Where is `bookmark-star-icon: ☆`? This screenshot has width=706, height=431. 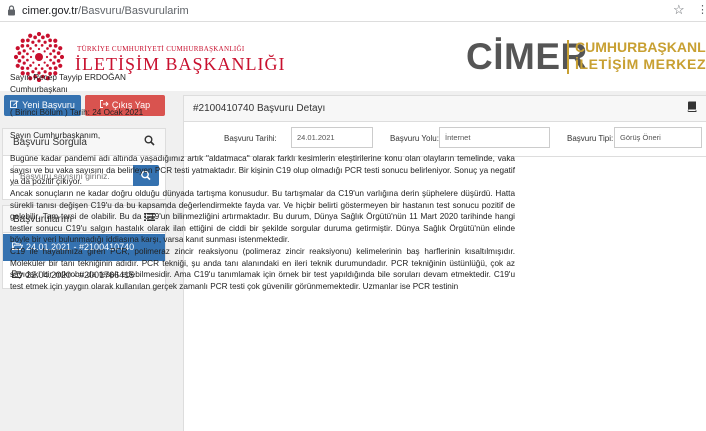 bookmark-star-icon: ☆ is located at coordinates (679, 10).